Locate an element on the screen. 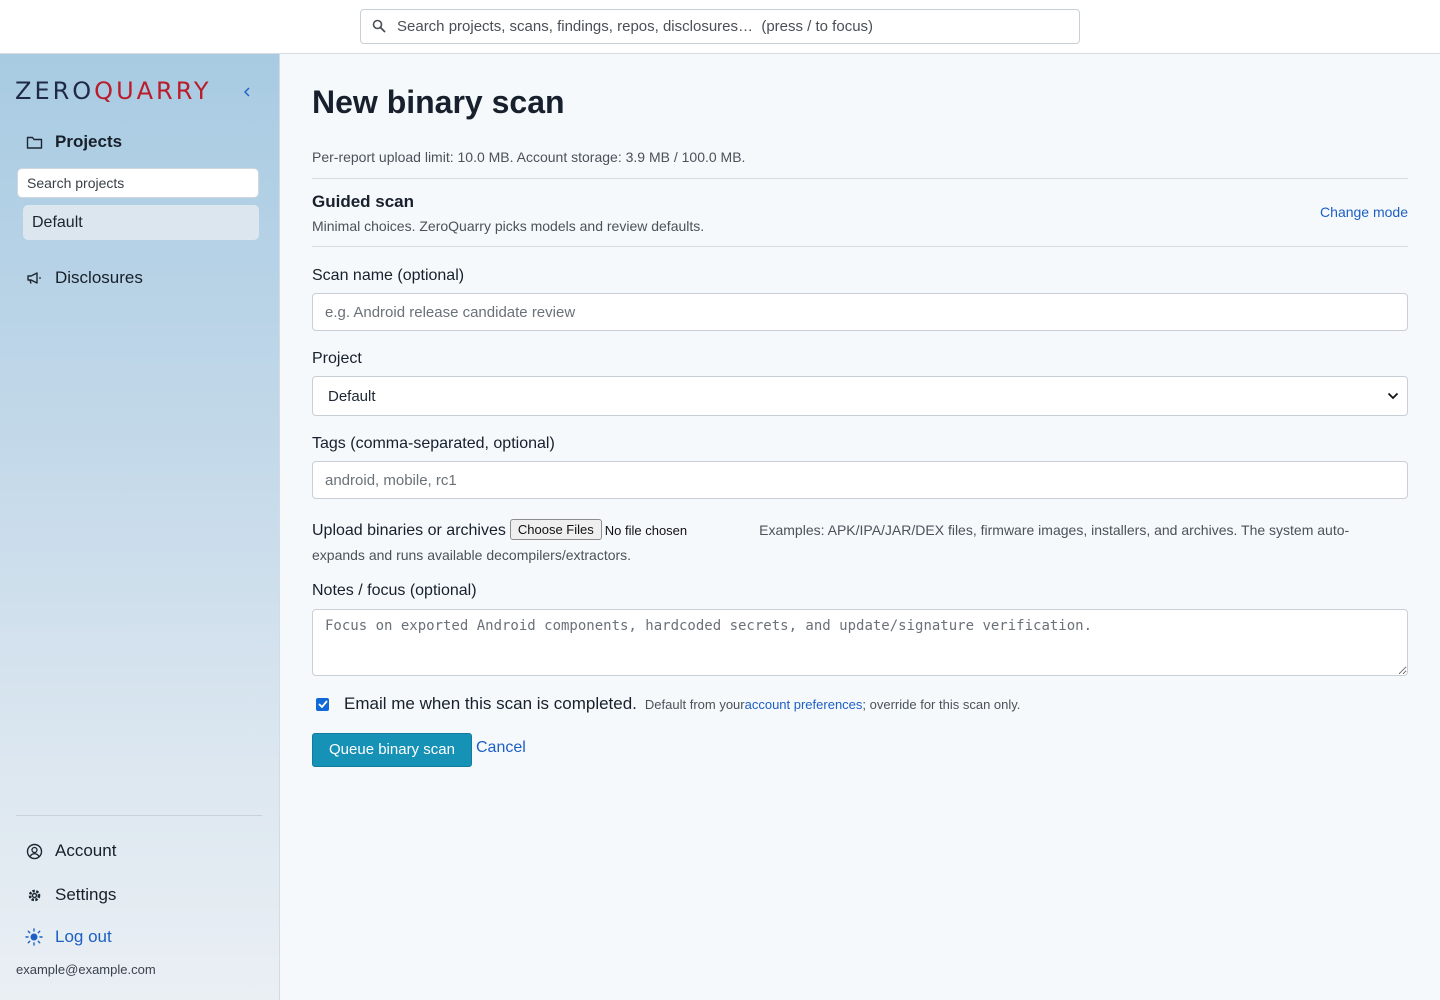 The image size is (1440, 1000). nav-logout: Log out is located at coordinates (68, 937).